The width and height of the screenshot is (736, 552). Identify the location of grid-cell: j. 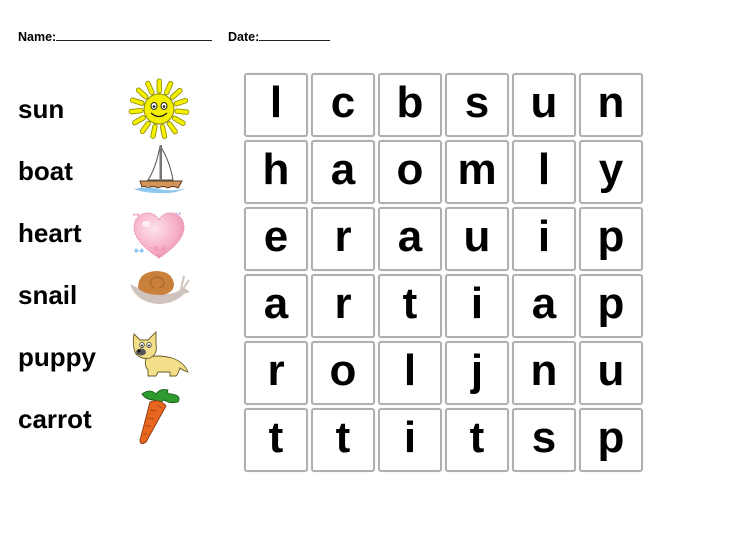
(477, 373).